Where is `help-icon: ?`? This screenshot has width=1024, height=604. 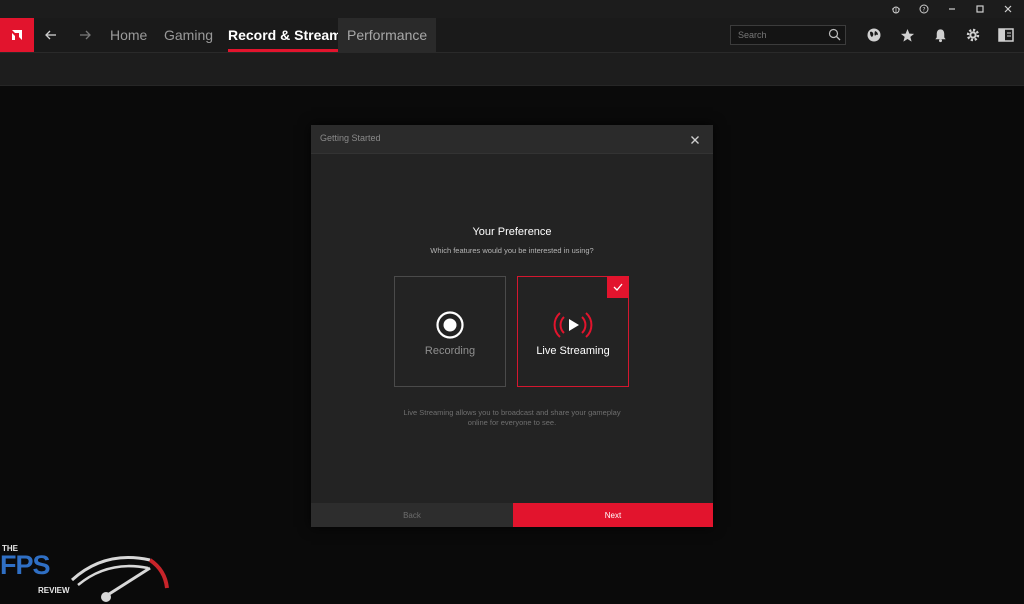 help-icon: ? is located at coordinates (924, 9).